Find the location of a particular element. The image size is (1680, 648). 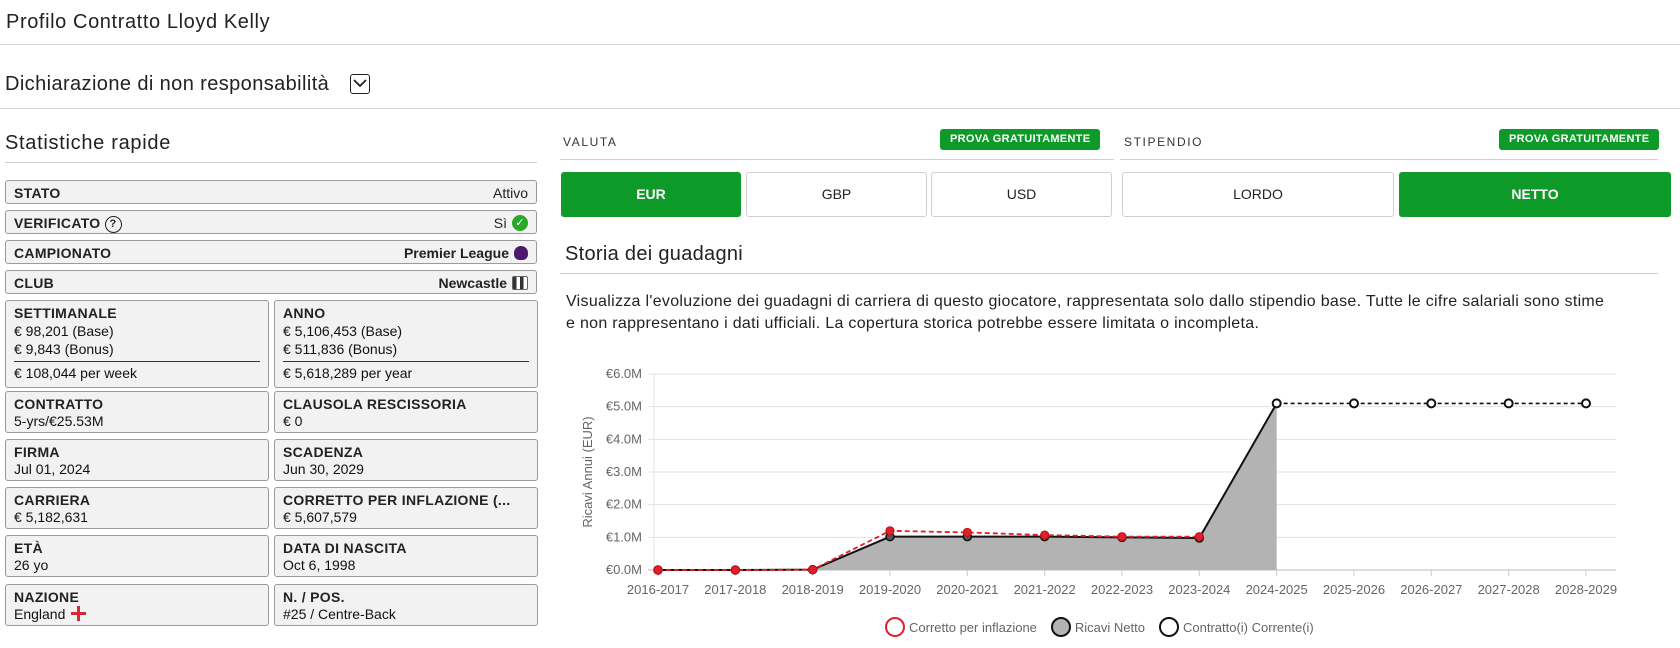

stat-key: VERIFICATO is located at coordinates (57, 223).